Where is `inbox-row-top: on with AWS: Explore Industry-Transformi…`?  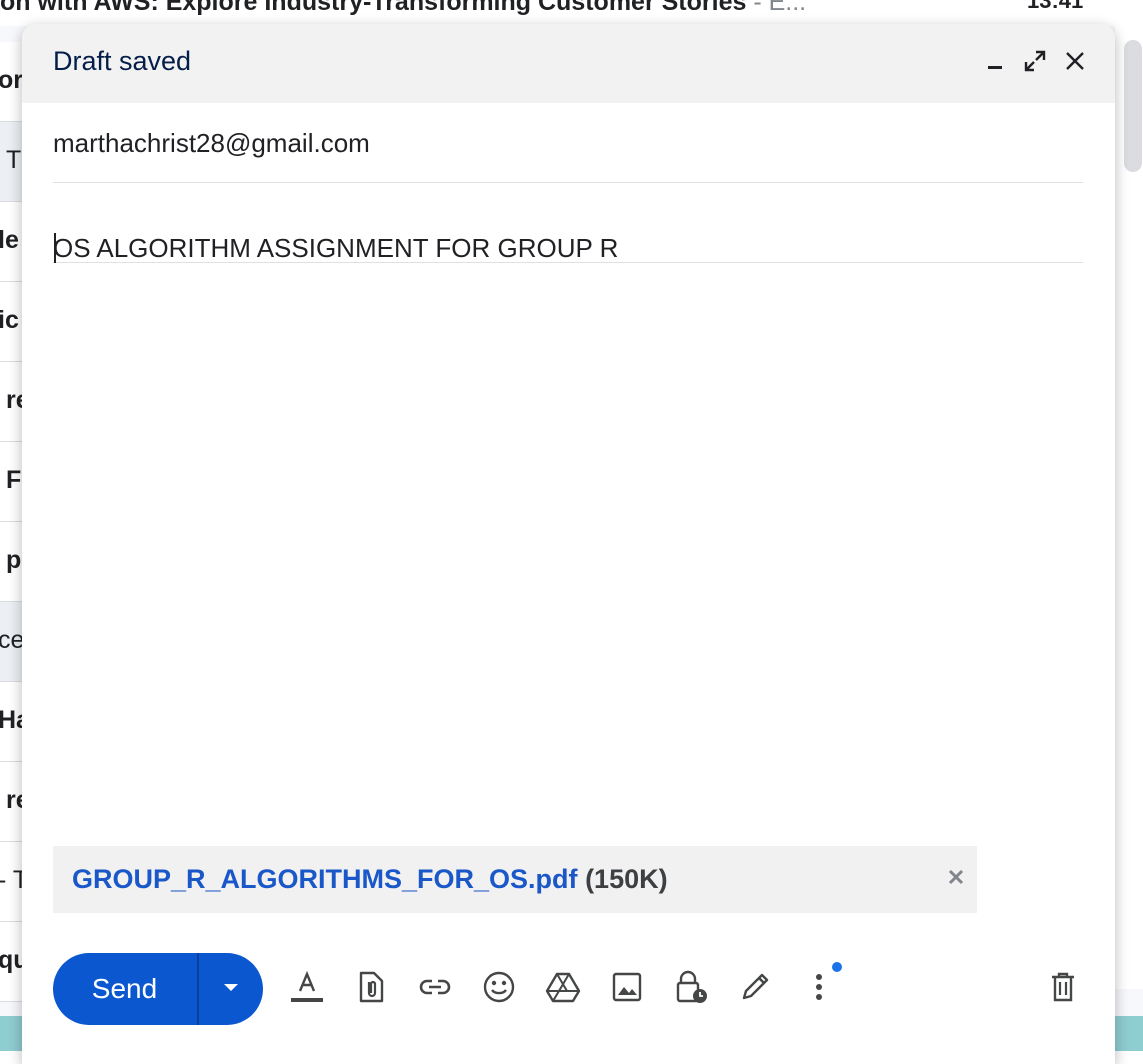 inbox-row-top: on with AWS: Explore Industry-Transformi… is located at coordinates (571, 13).